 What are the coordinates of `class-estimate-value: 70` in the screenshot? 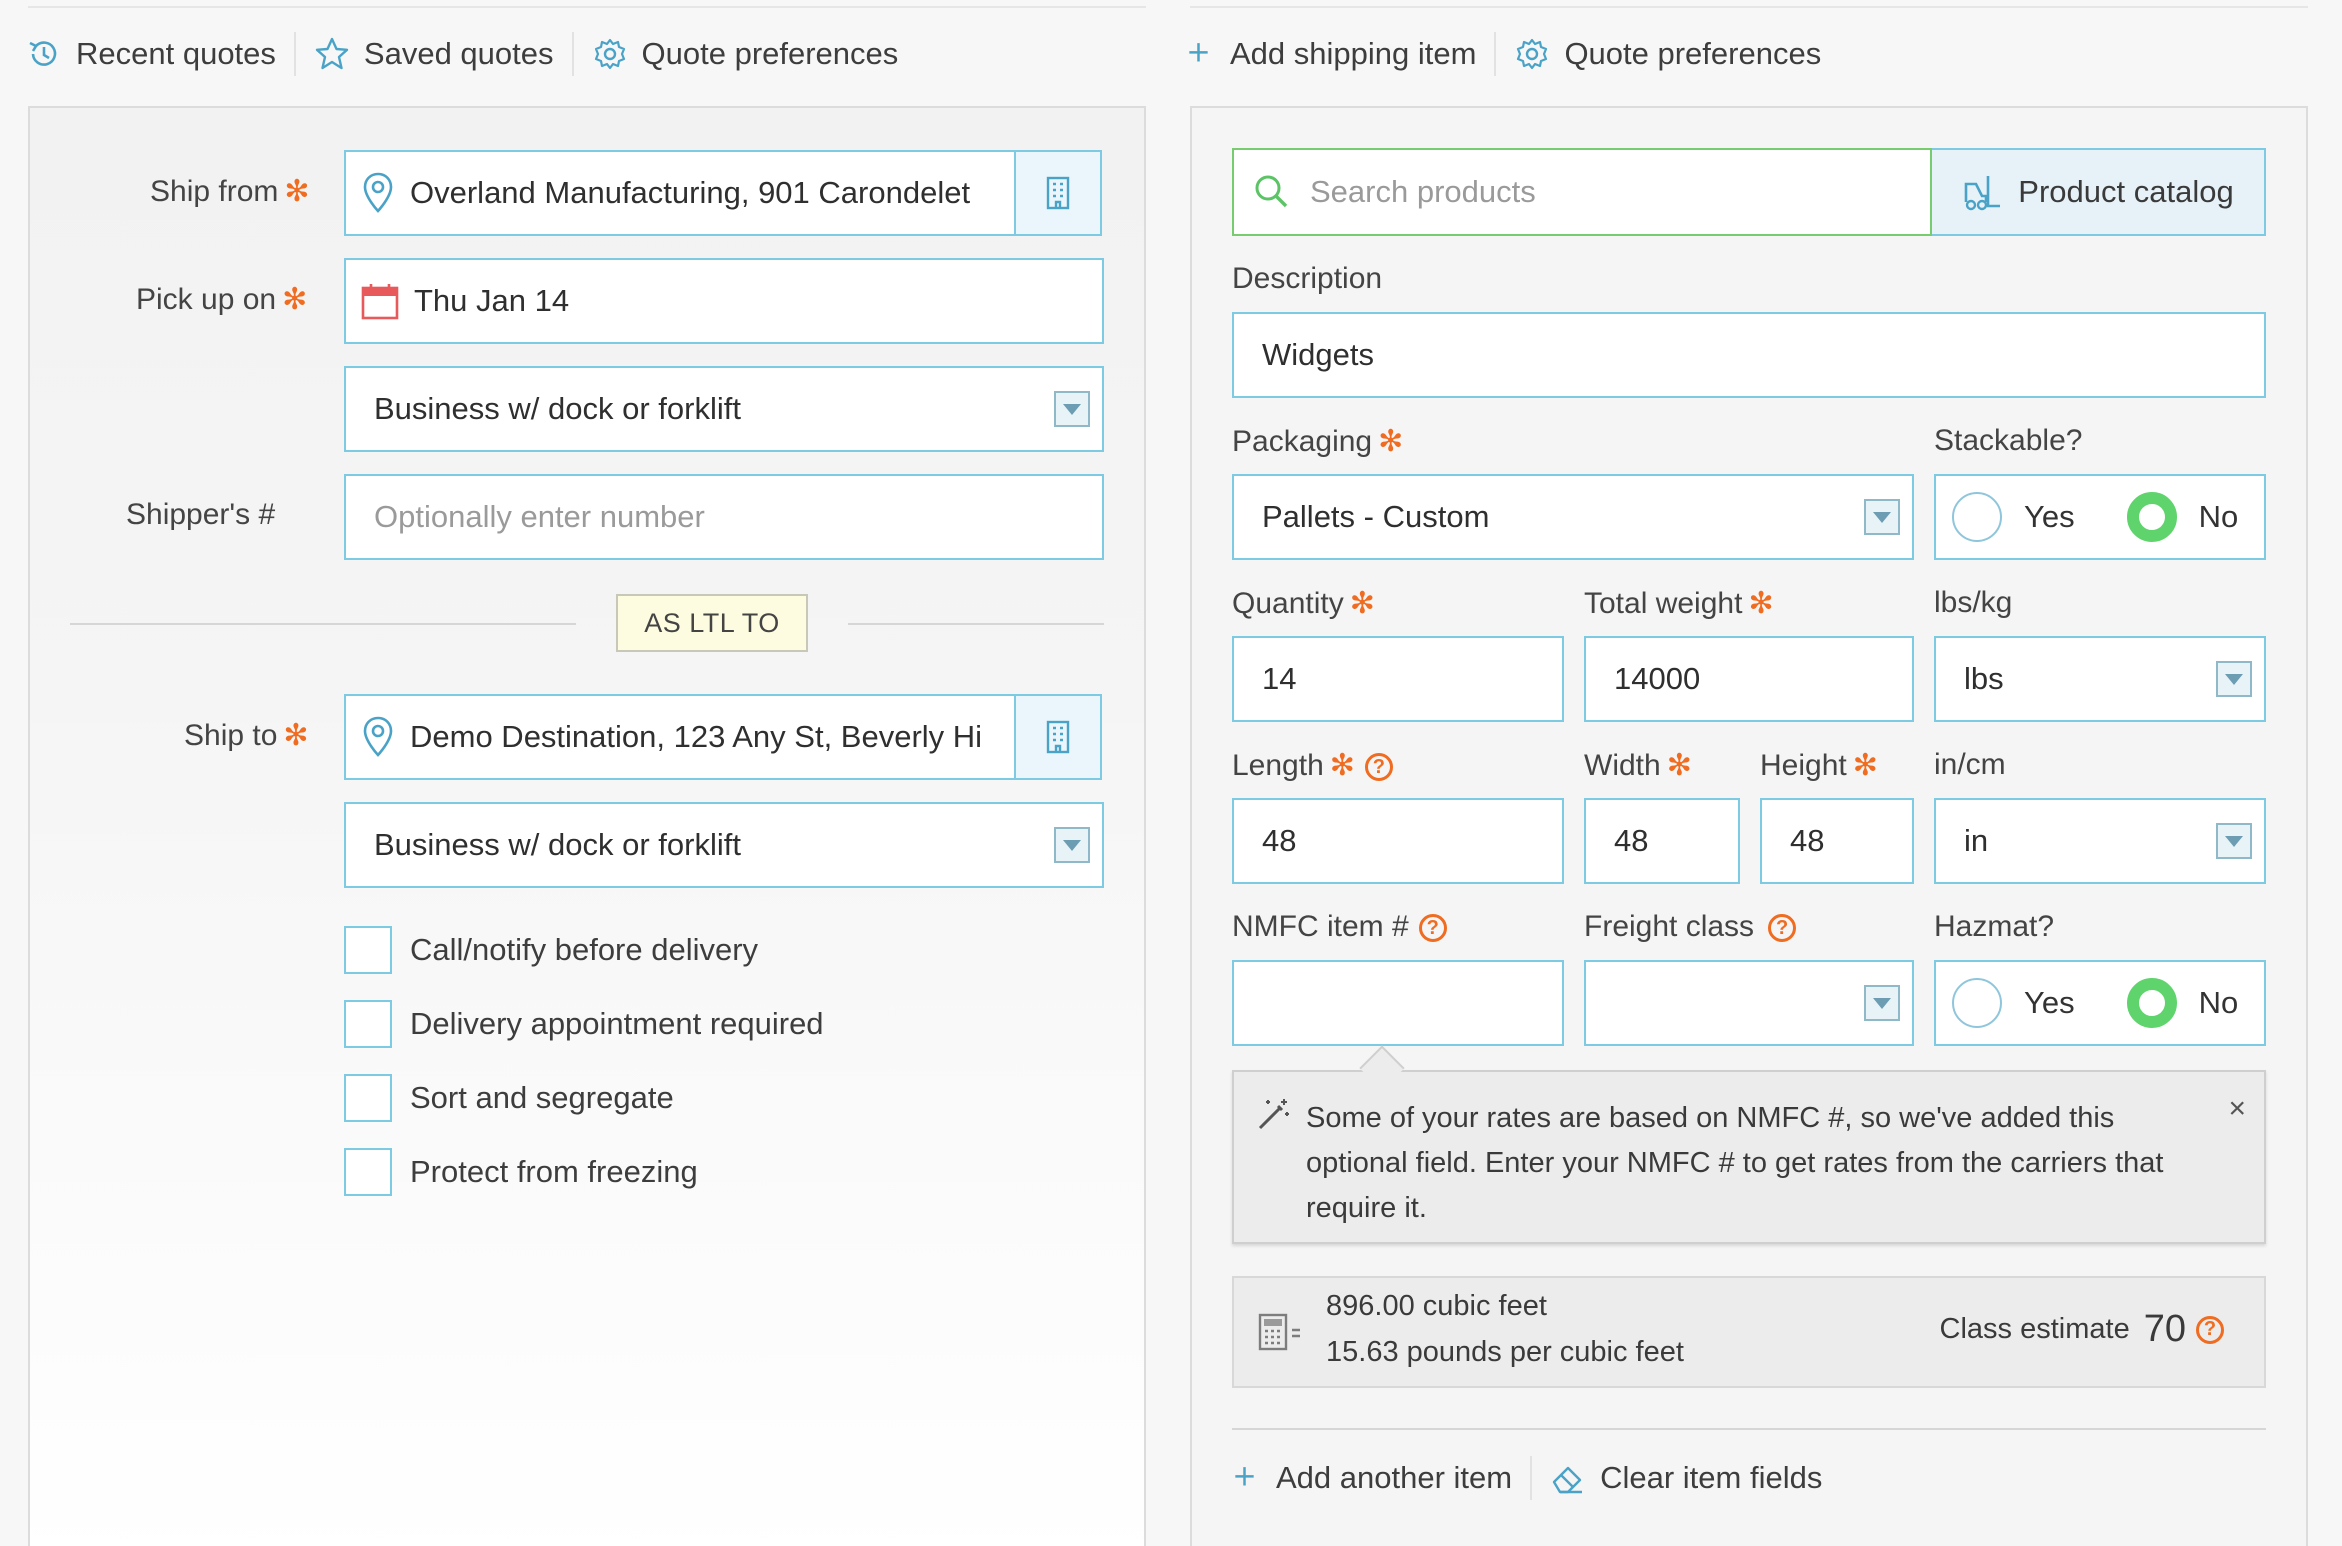 It's located at (2164, 1329).